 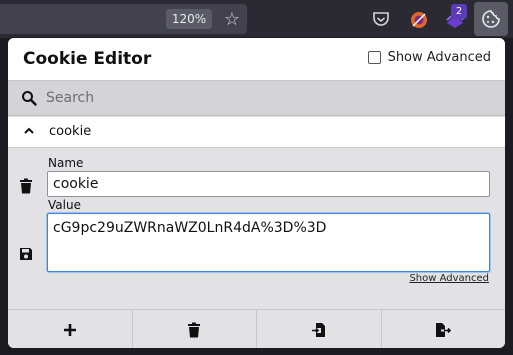 What do you see at coordinates (189, 19) in the screenshot?
I see `zoom-level-button: 120%` at bounding box center [189, 19].